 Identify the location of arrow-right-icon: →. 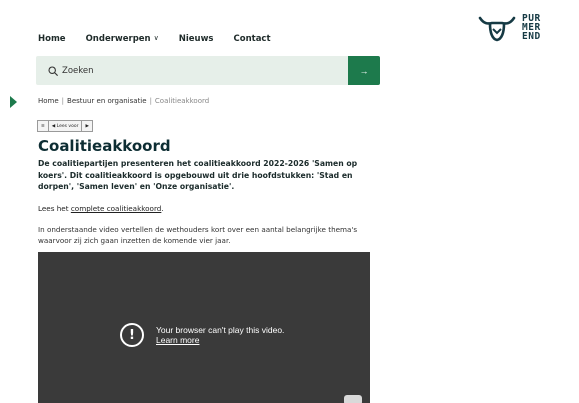
(364, 70).